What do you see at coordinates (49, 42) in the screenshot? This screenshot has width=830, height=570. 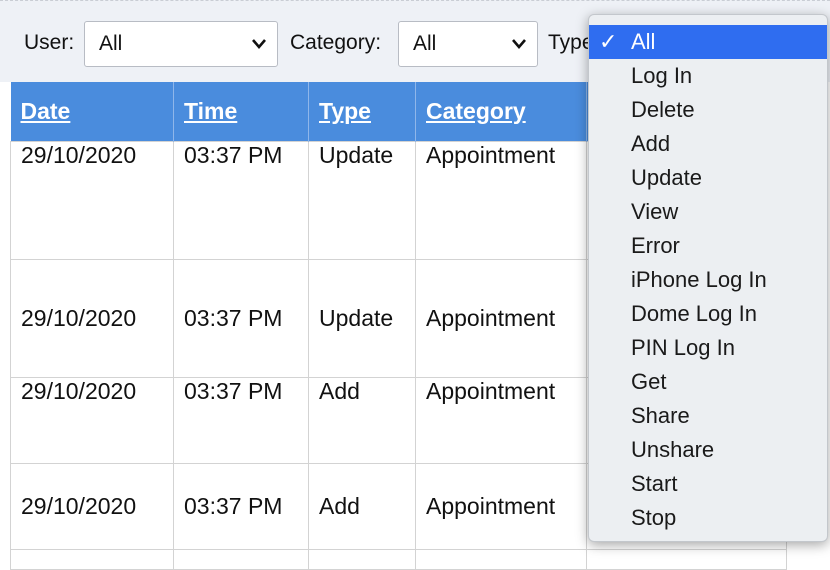 I see `user-filter-label: User:` at bounding box center [49, 42].